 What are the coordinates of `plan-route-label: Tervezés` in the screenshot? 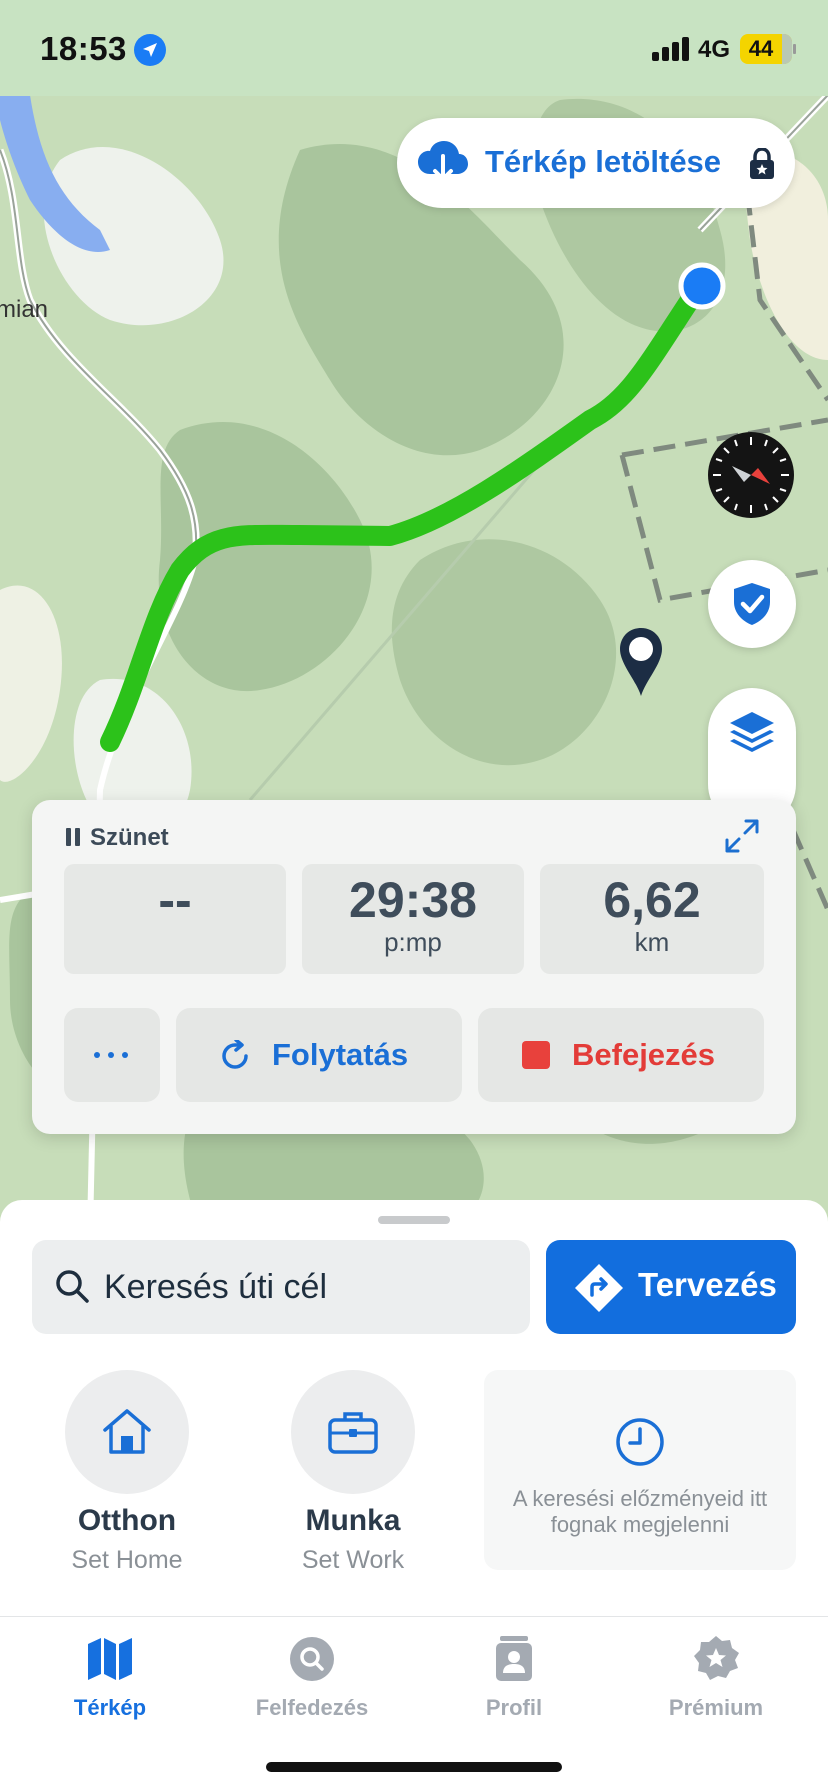 It's located at (707, 1284).